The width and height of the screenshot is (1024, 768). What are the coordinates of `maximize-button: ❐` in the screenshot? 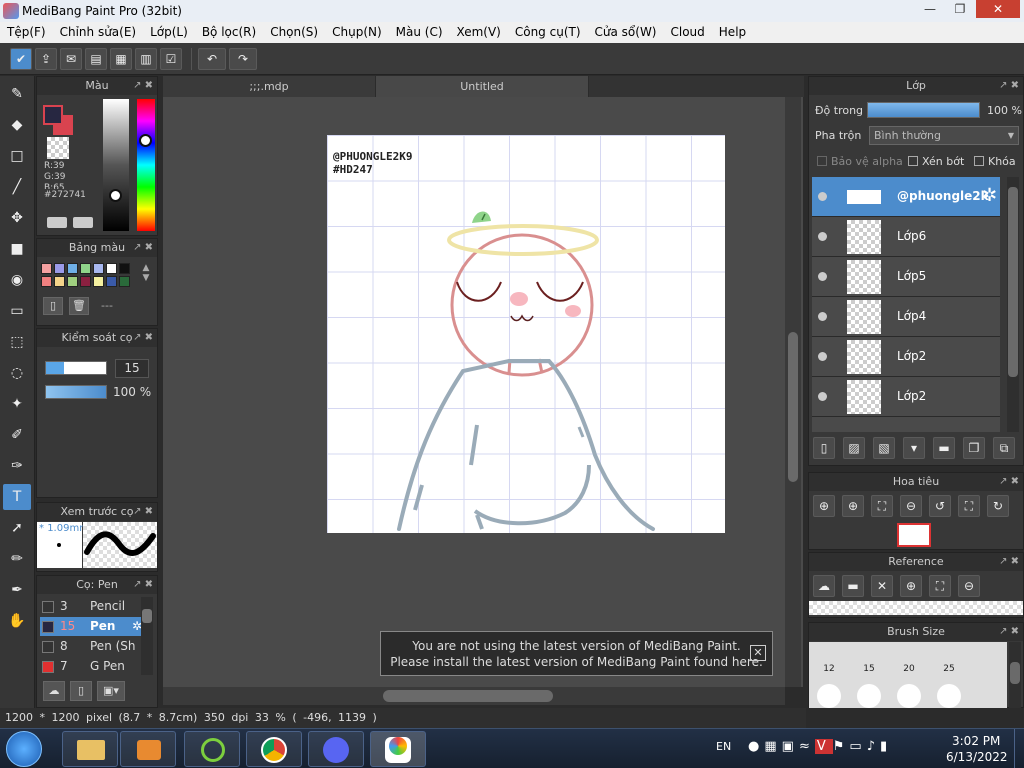 It's located at (960, 9).